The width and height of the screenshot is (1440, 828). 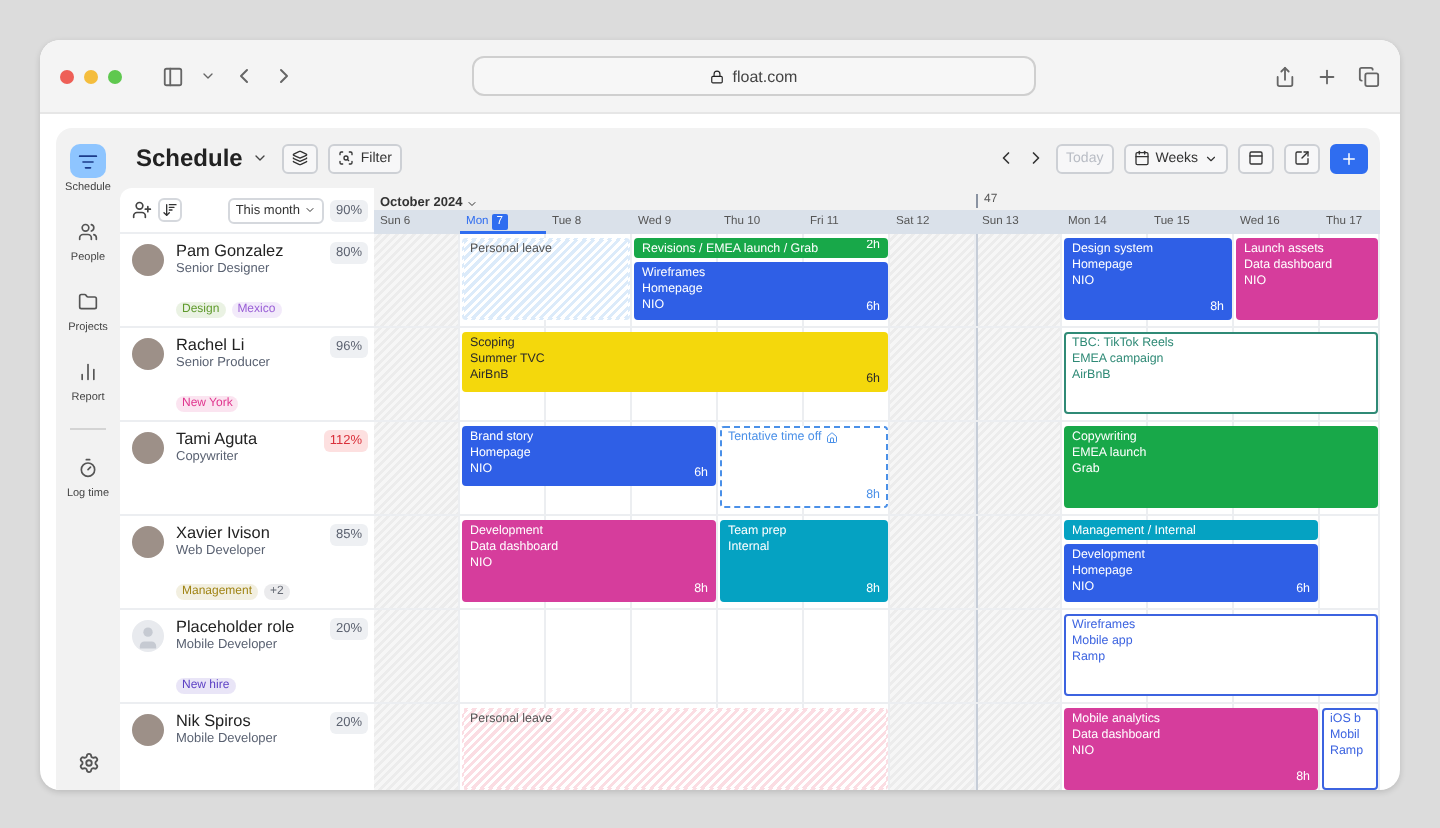 I want to click on address-bar: float.com, so click(x=754, y=76).